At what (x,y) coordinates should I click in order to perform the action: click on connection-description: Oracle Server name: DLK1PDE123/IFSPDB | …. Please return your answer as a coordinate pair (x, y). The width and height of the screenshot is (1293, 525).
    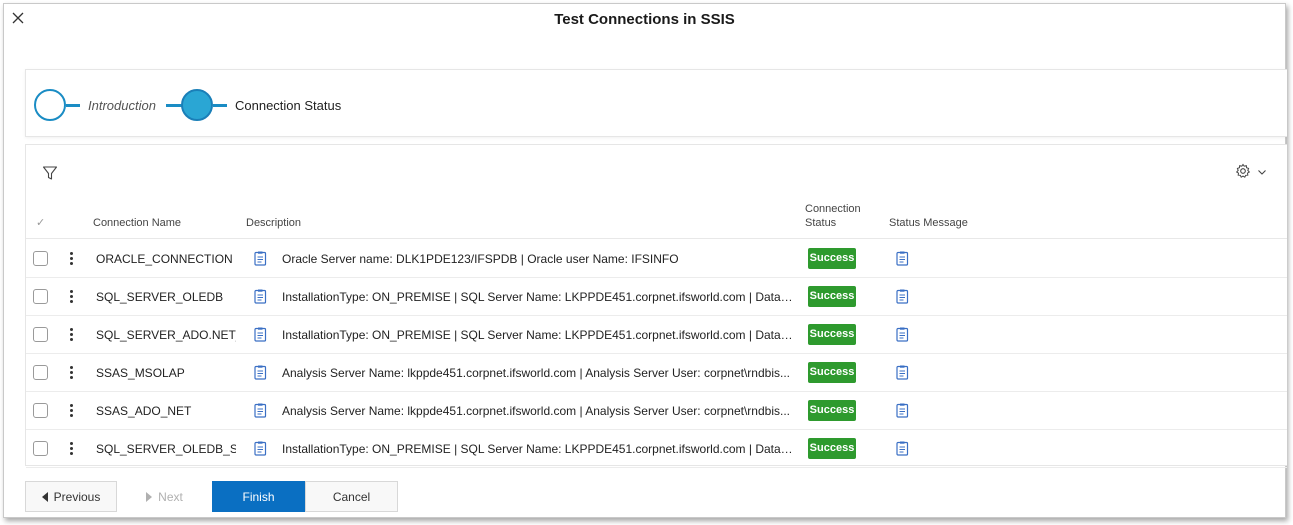
    Looking at the image, I should click on (480, 259).